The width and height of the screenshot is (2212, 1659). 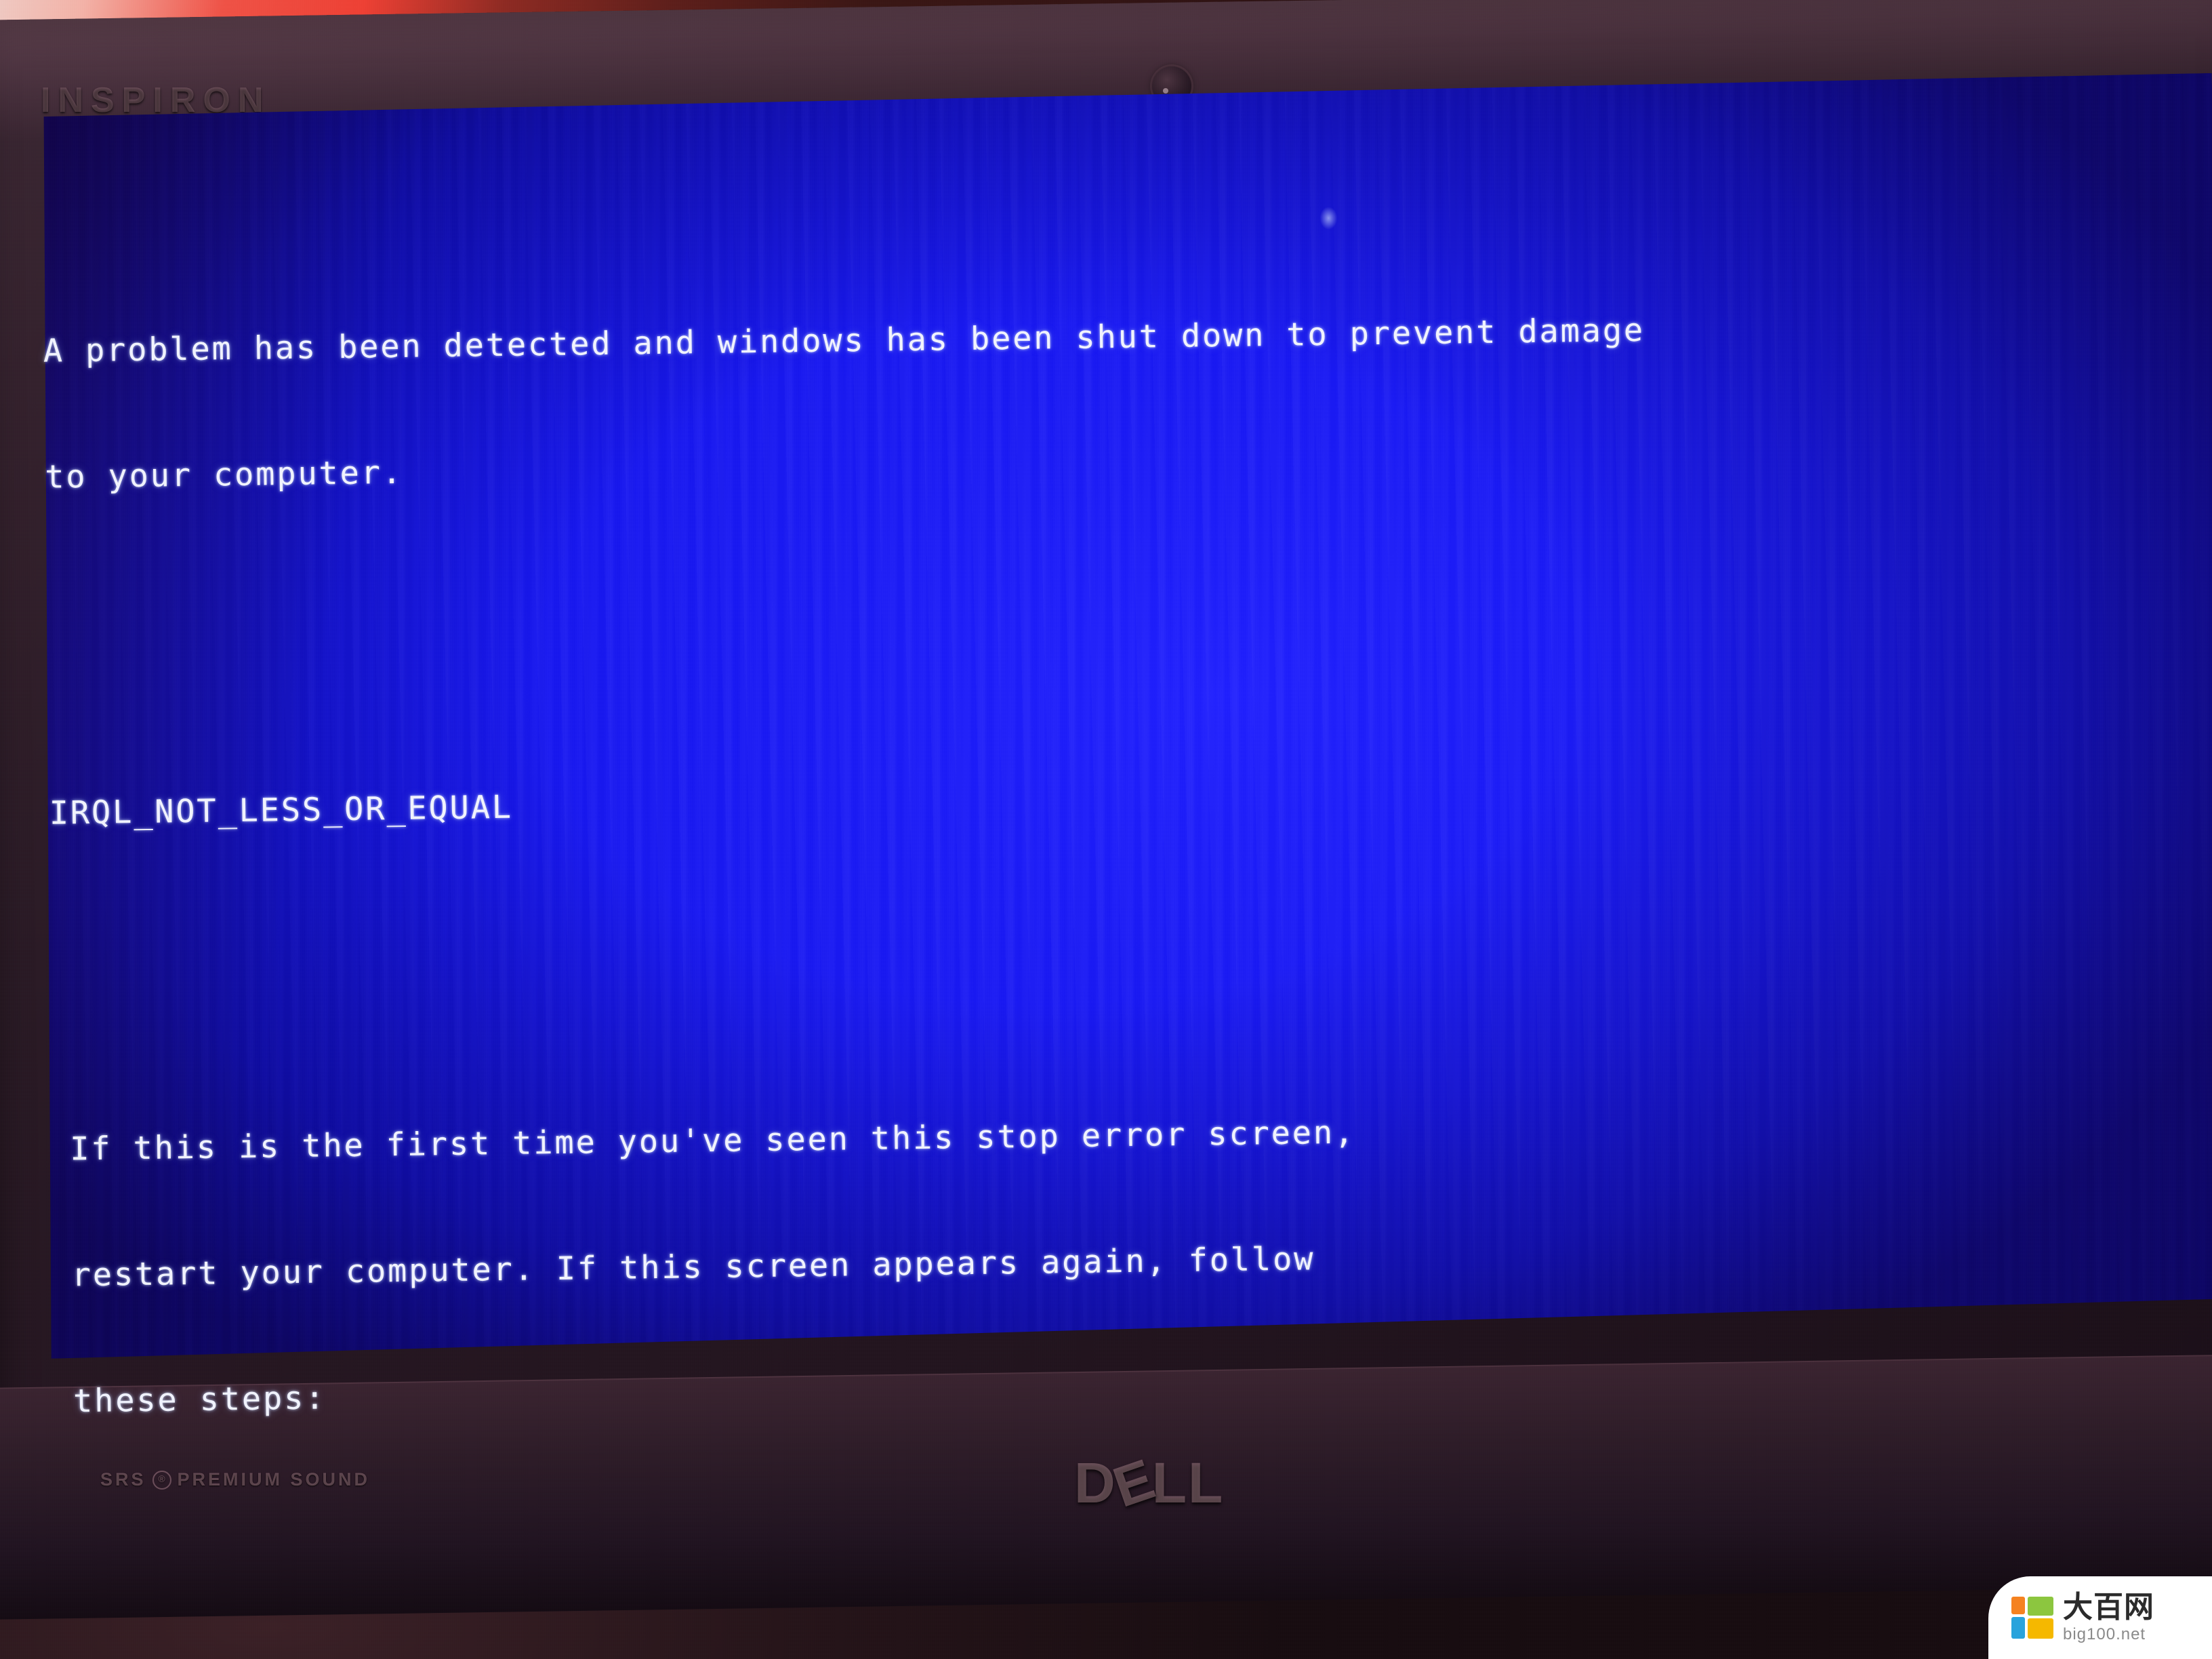 I want to click on site-watermark: 大百网 big100.net, so click(x=2100, y=1617).